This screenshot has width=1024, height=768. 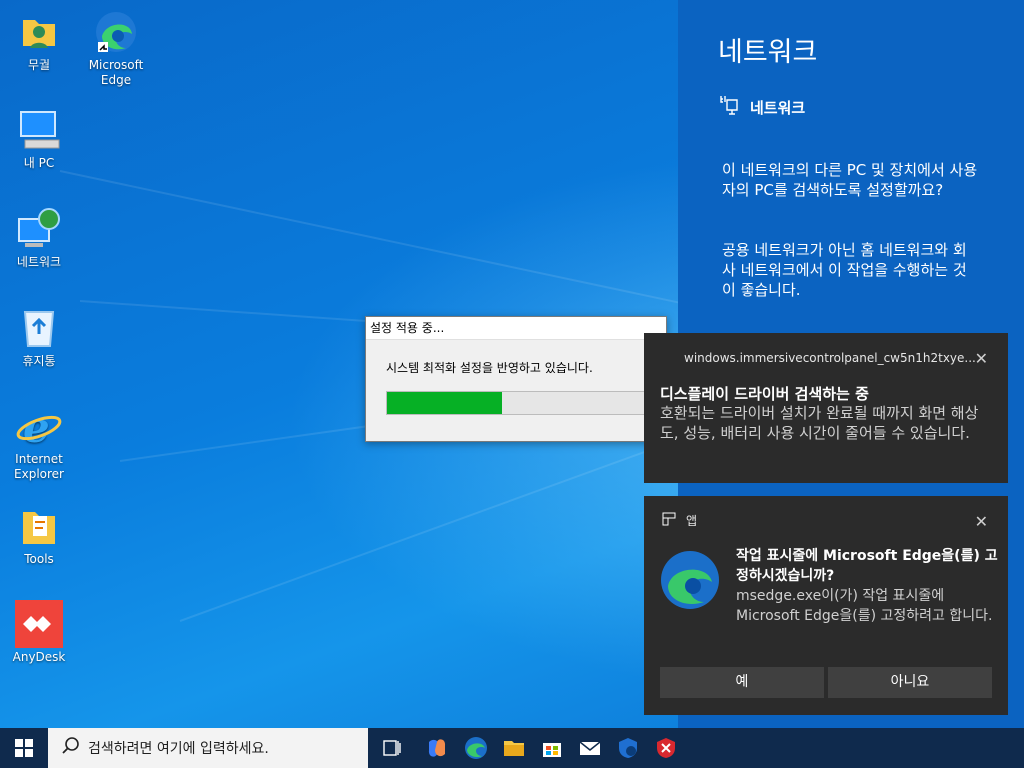 I want to click on desktop-icon-recycle-bin: 휴지통, so click(x=39, y=336).